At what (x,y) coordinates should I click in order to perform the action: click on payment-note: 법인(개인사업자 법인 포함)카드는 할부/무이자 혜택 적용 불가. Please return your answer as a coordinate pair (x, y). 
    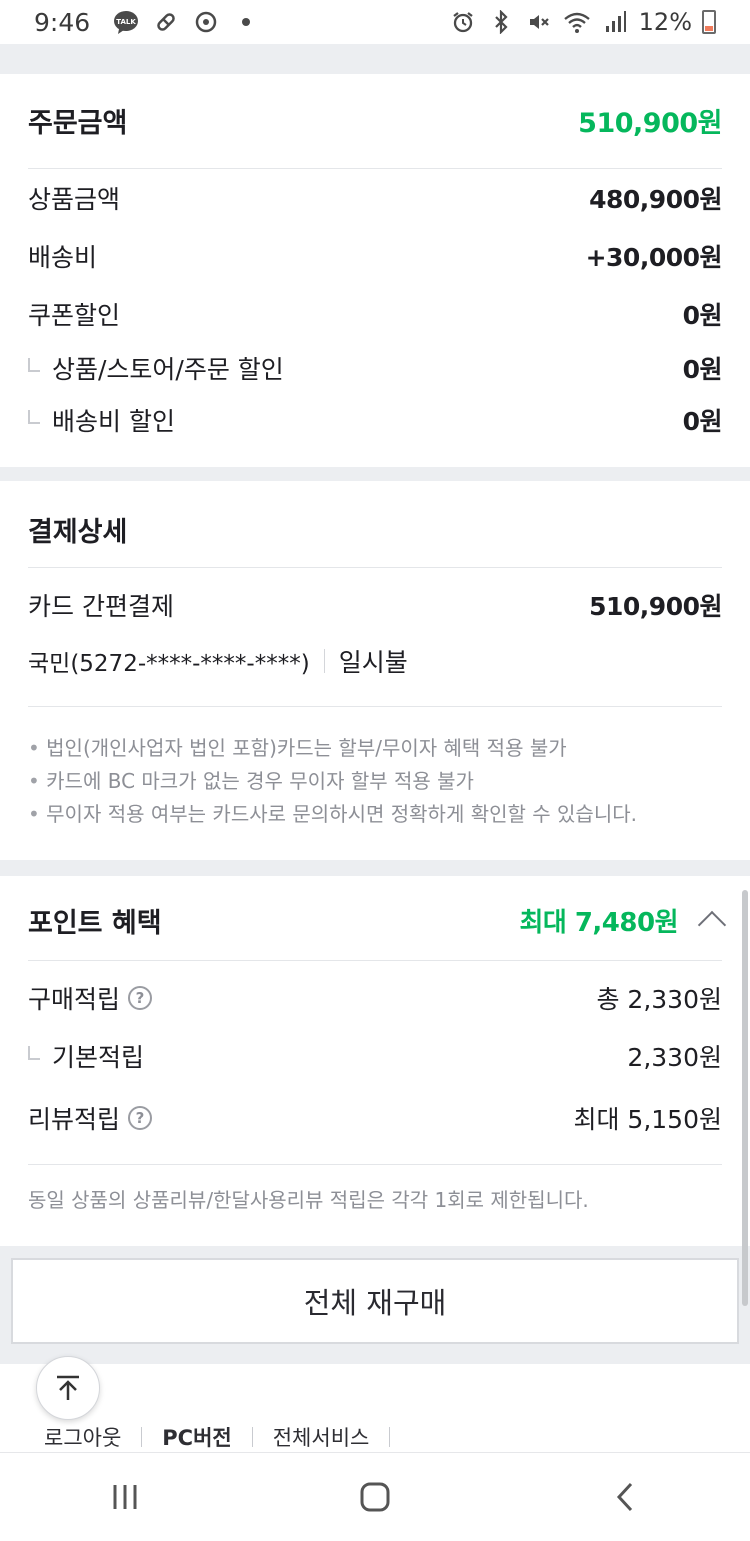
    Looking at the image, I should click on (379, 748).